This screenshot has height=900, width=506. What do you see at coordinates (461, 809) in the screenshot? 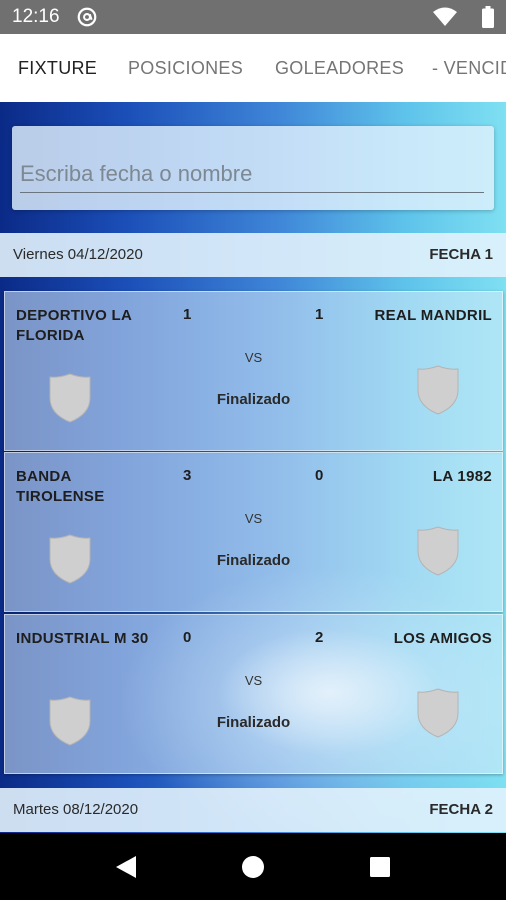
I see `round-label: FECHA 2` at bounding box center [461, 809].